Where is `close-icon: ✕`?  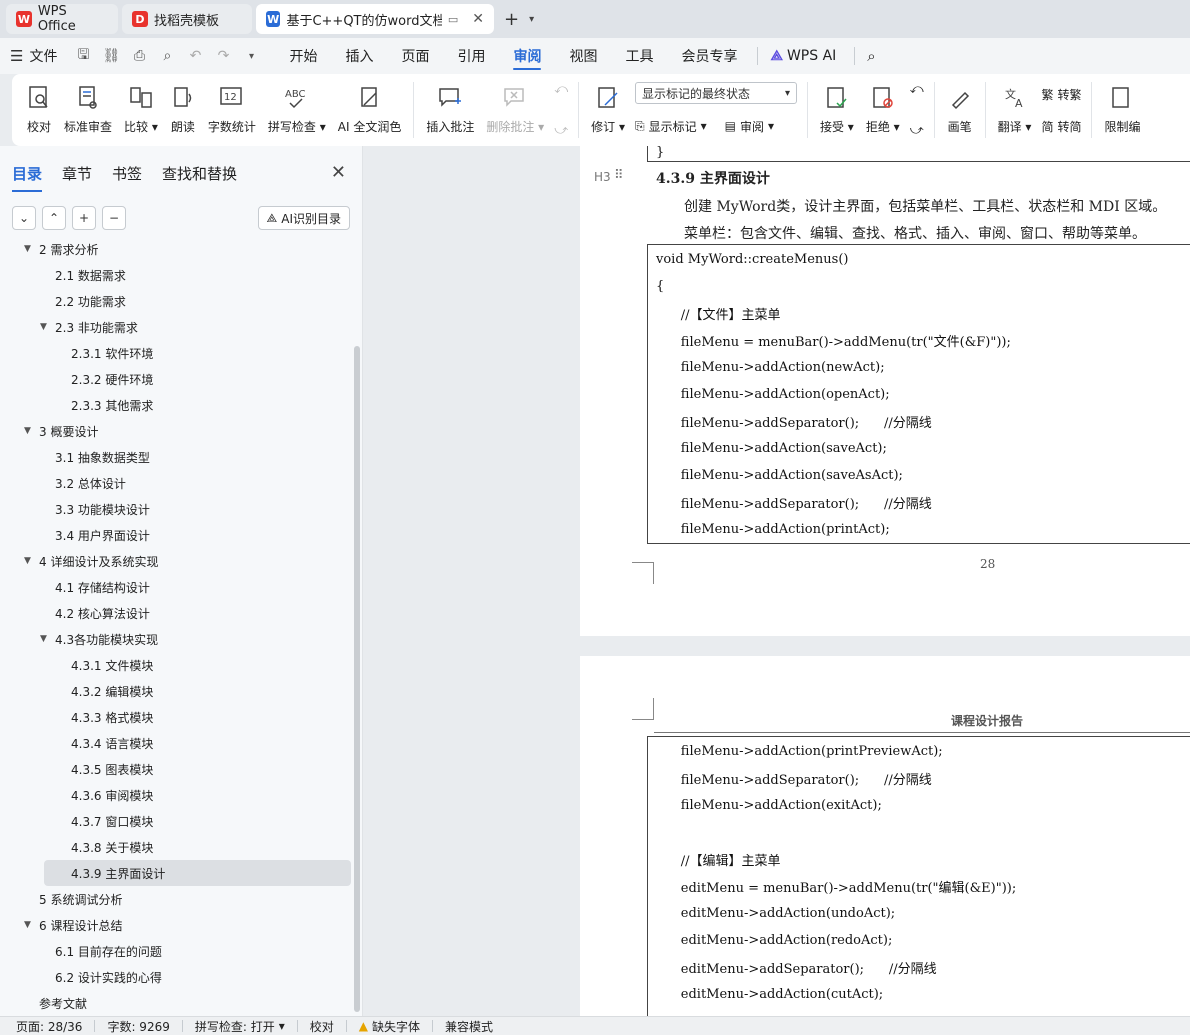 close-icon: ✕ is located at coordinates (478, 19).